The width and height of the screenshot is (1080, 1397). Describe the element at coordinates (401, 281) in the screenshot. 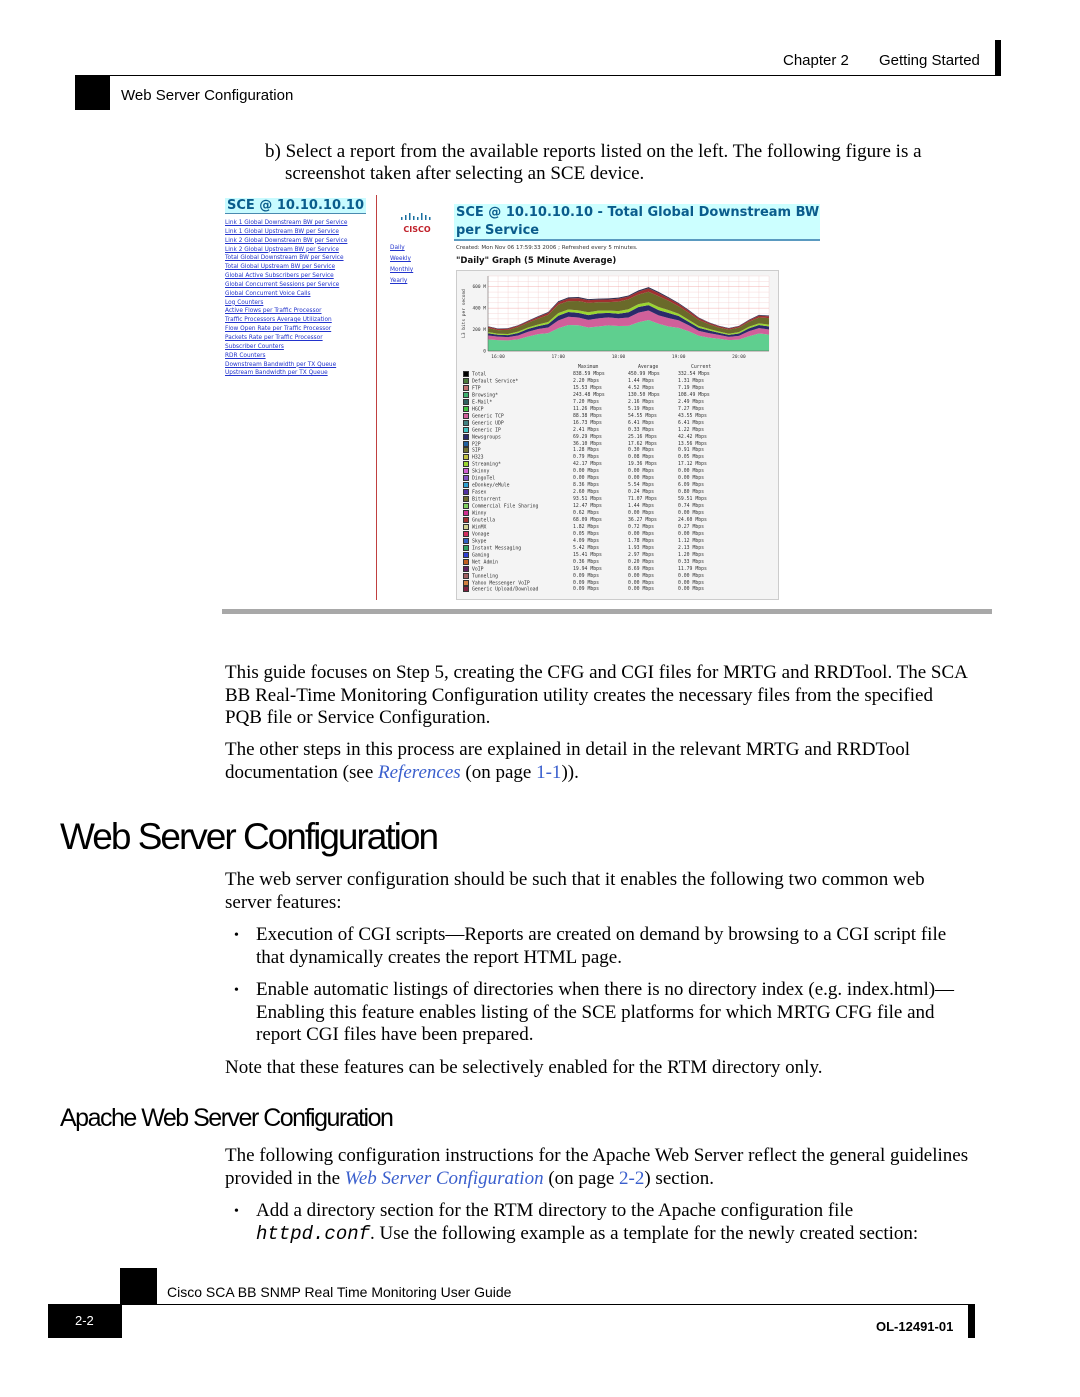

I see `period-link-yearly: Yearly` at that location.